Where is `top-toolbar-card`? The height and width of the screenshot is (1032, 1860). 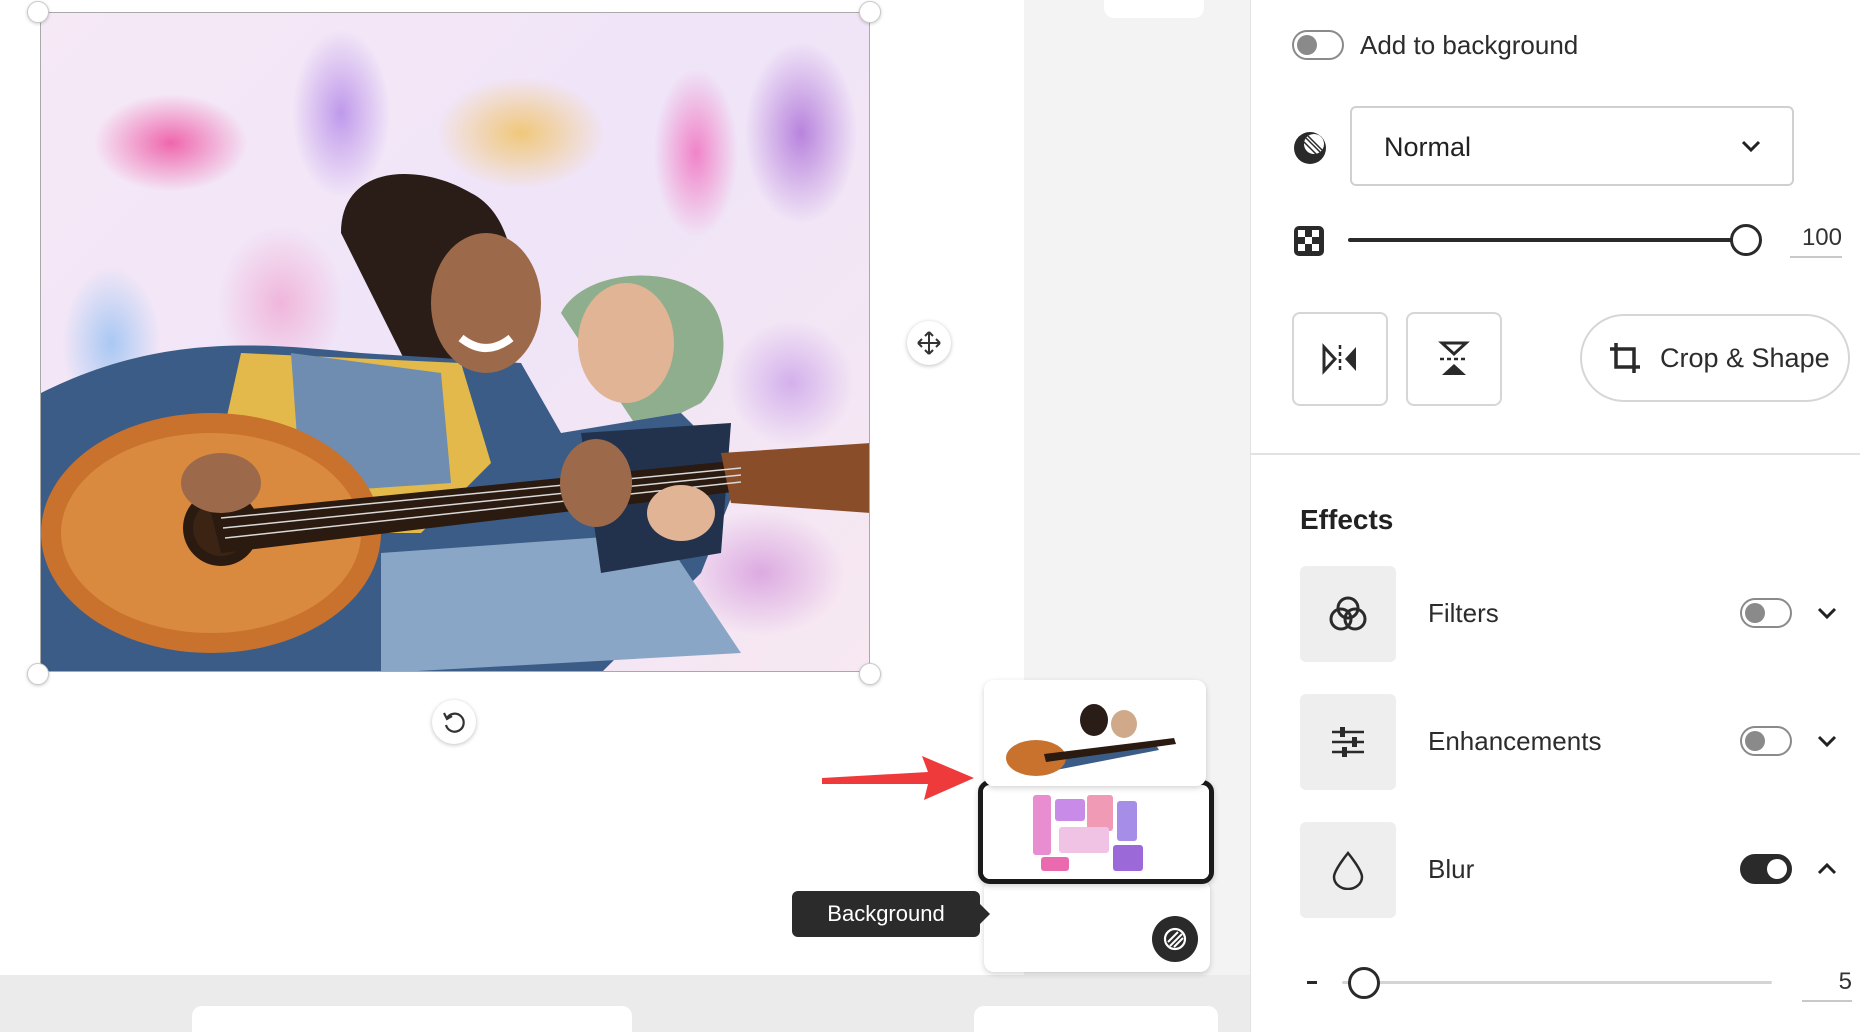 top-toolbar-card is located at coordinates (1154, 9).